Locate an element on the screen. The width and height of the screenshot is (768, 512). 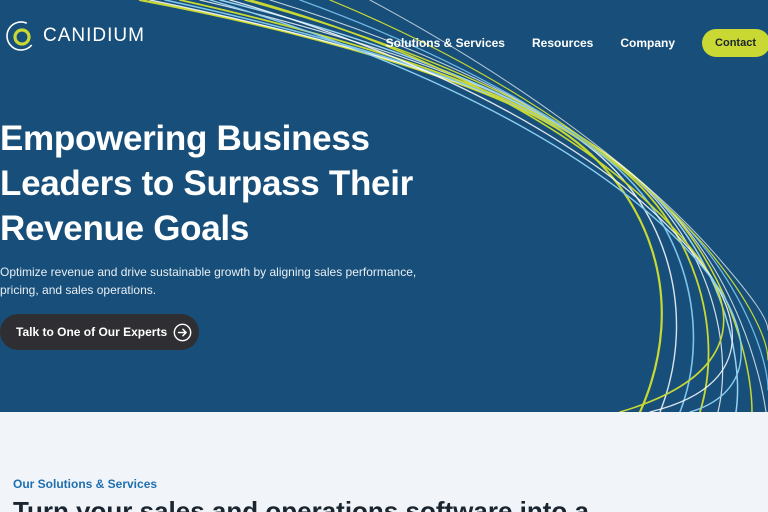
talk-to-expert-button: Talk to One of Our Experts is located at coordinates (99, 332).